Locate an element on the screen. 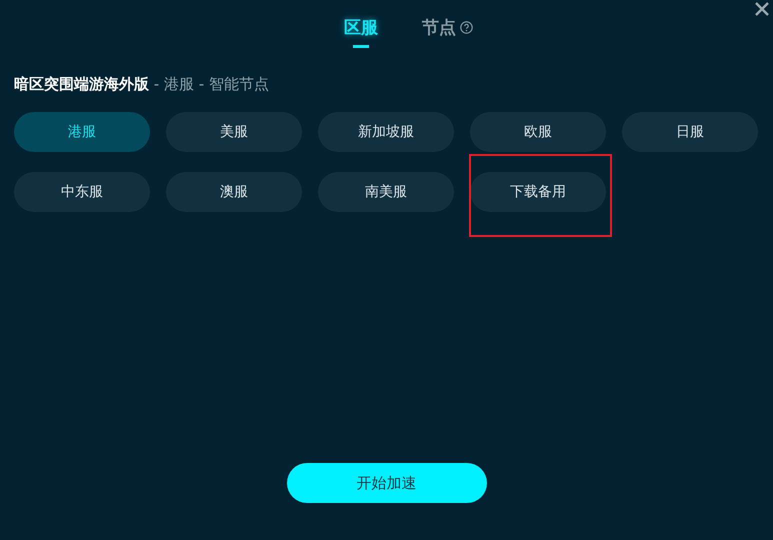  tab: 区服 is located at coordinates (361, 31).